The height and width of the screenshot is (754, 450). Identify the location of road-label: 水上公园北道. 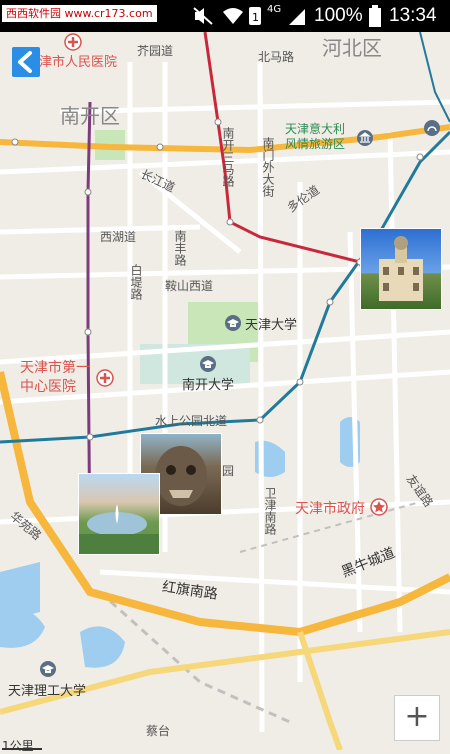
(191, 421).